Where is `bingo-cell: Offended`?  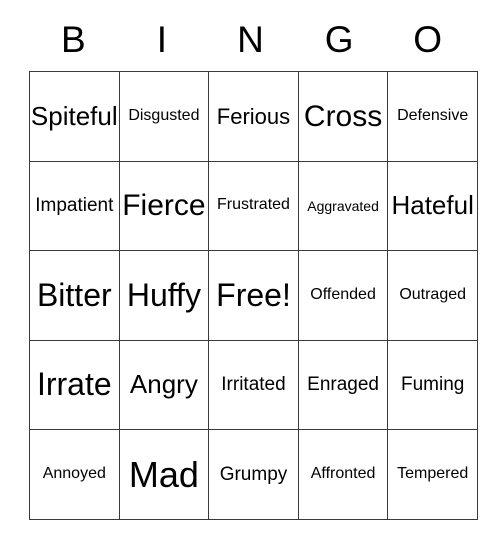
bingo-cell: Offended is located at coordinates (343, 295).